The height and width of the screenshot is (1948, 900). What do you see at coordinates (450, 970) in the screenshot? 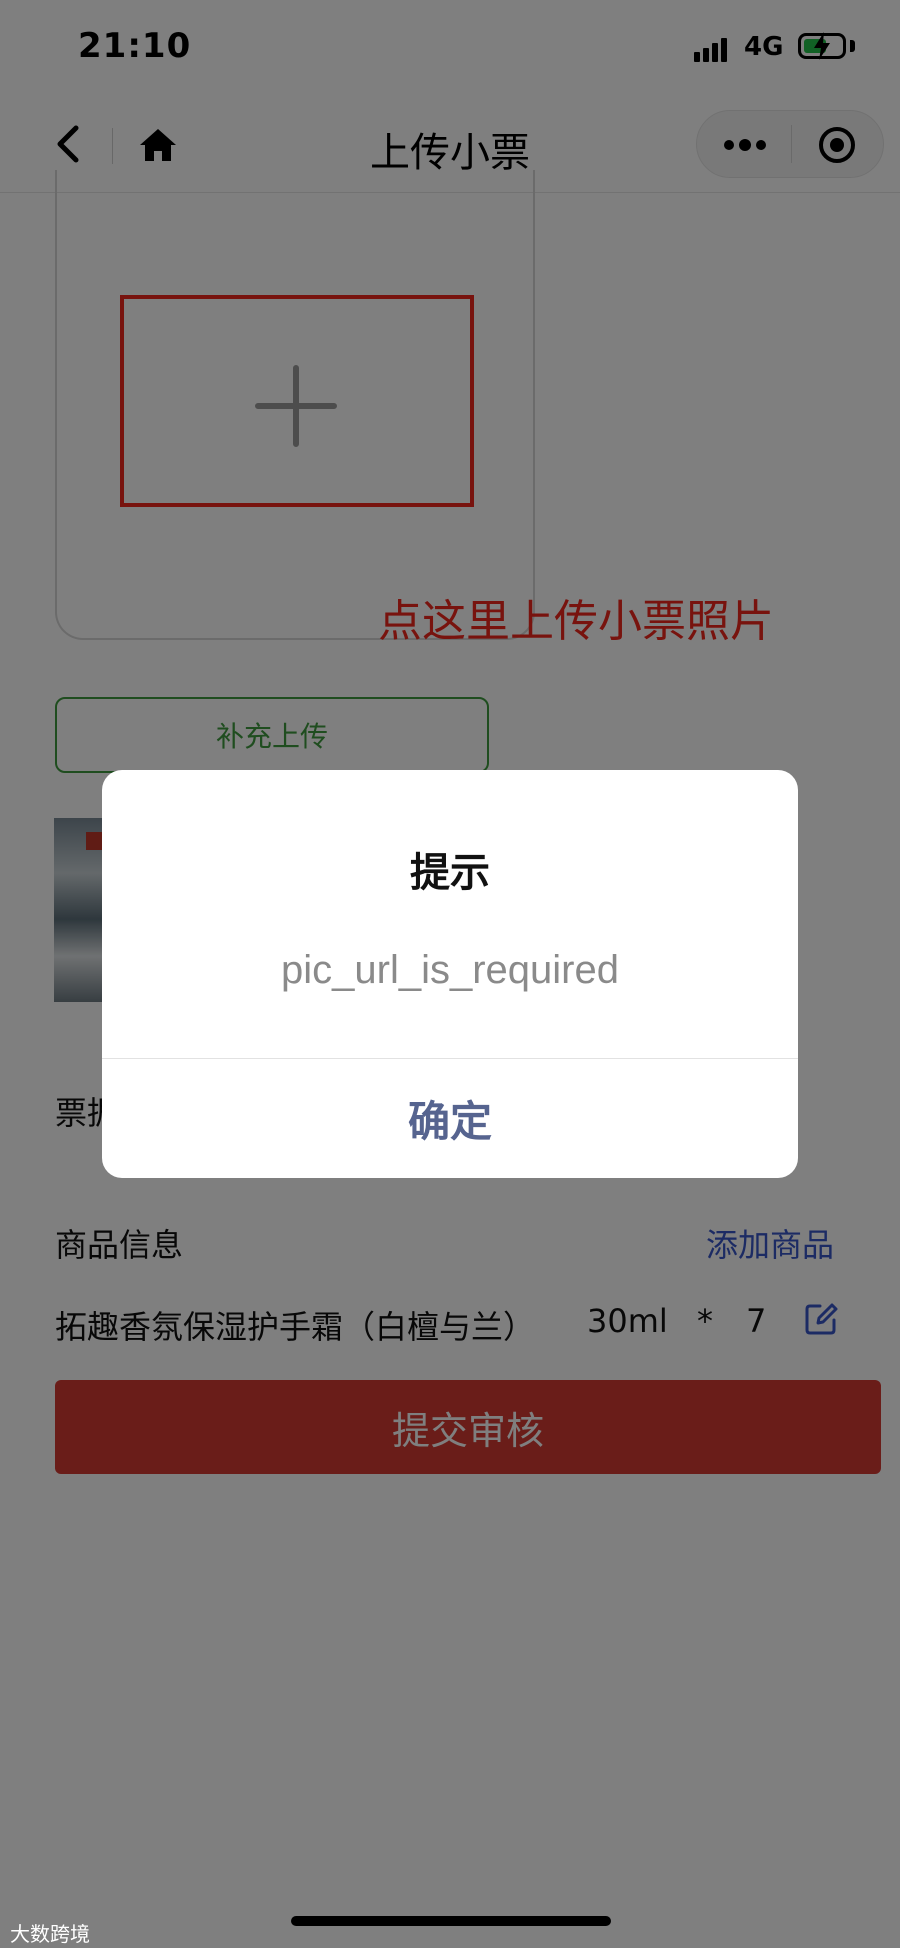
I see `dialog-message: pic_url_is_required` at bounding box center [450, 970].